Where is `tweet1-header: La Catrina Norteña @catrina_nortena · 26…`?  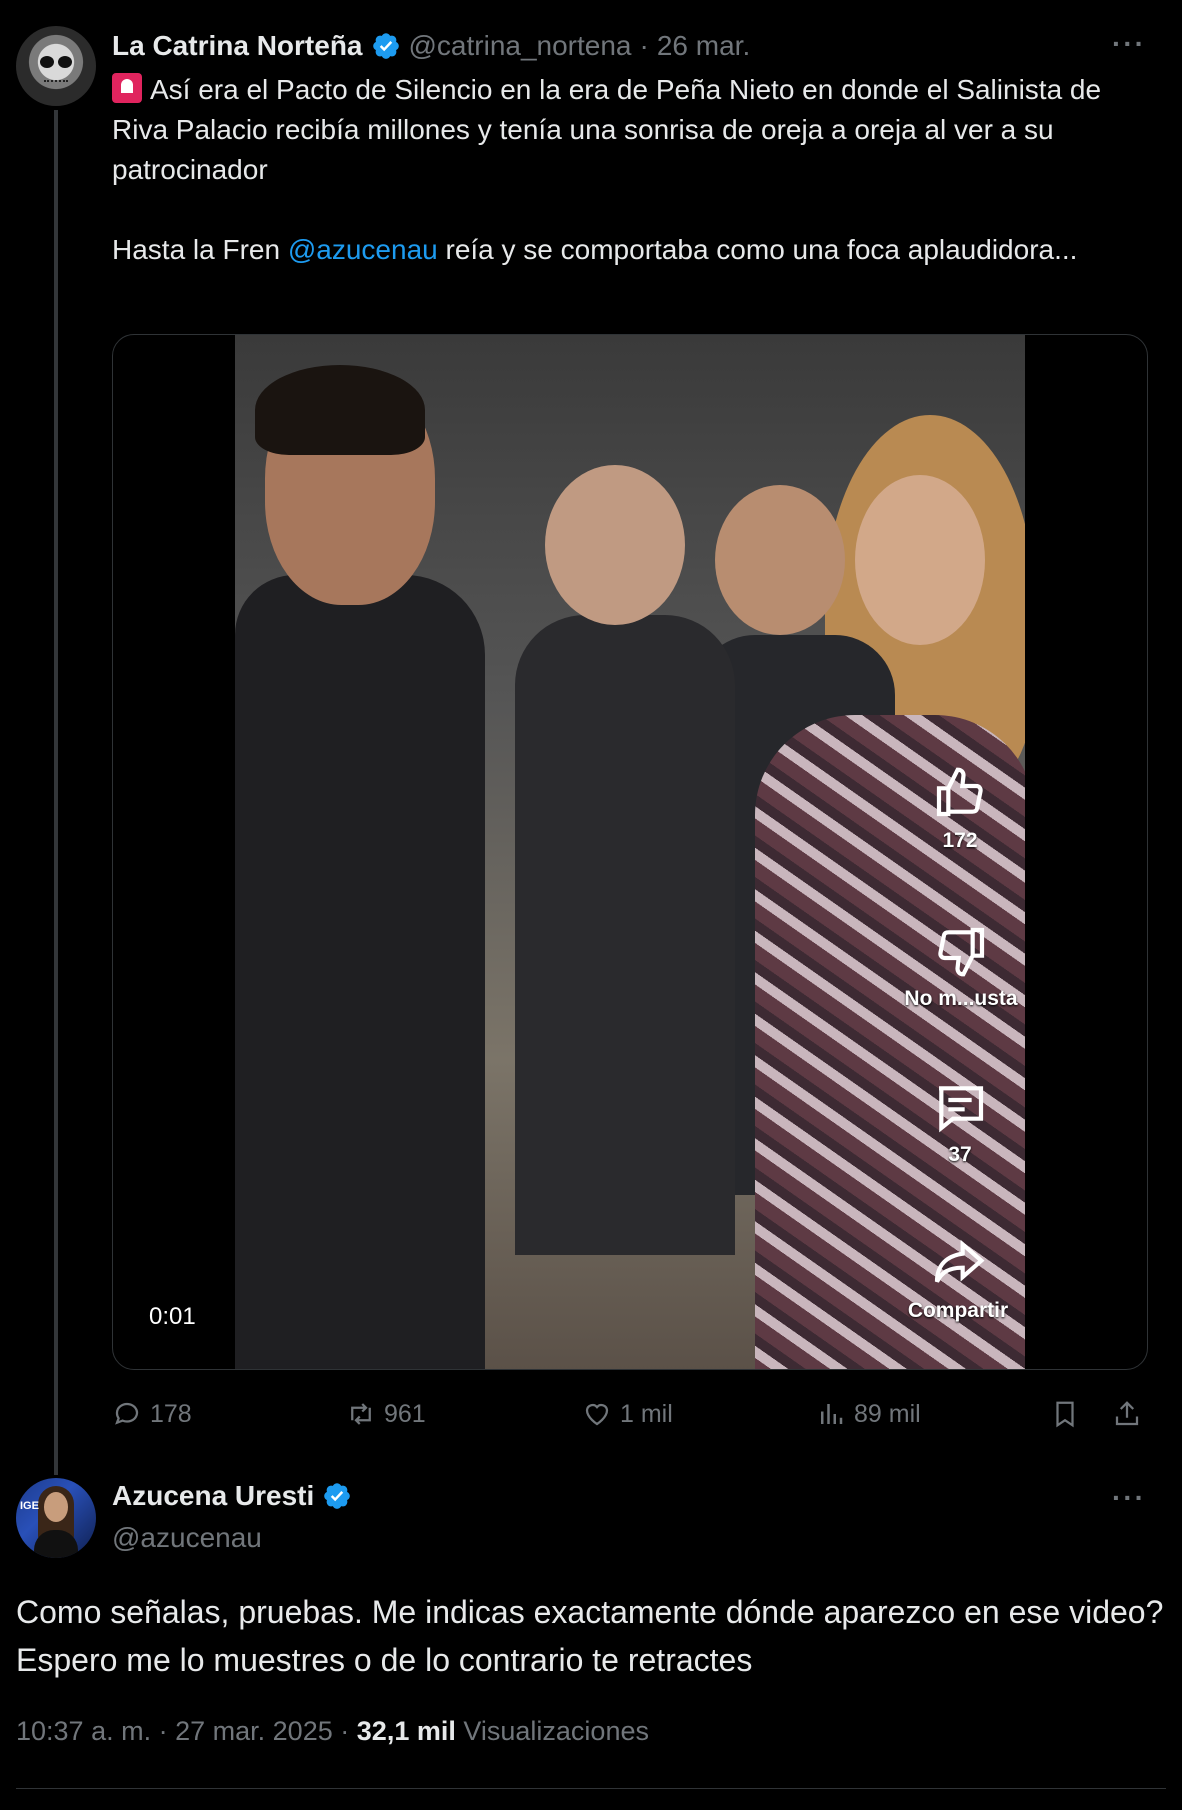
tweet1-header: La Catrina Norteña @catrina_nortena · 26… is located at coordinates (431, 46).